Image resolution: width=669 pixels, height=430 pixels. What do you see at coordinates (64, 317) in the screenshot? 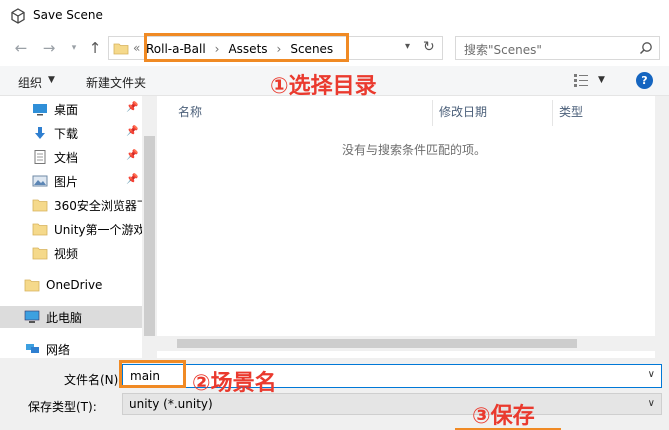
I see `sidebar-item-label: 此电脑` at bounding box center [64, 317].